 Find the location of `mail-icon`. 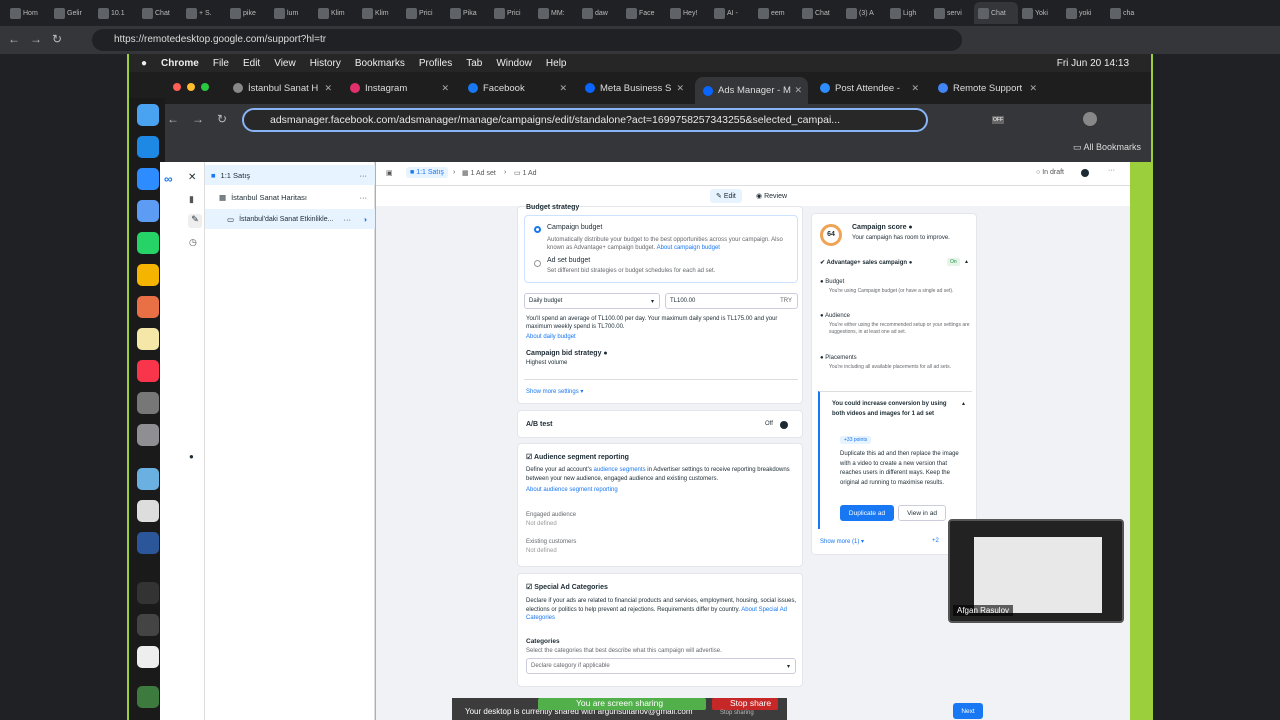

mail-icon is located at coordinates (148, 211).